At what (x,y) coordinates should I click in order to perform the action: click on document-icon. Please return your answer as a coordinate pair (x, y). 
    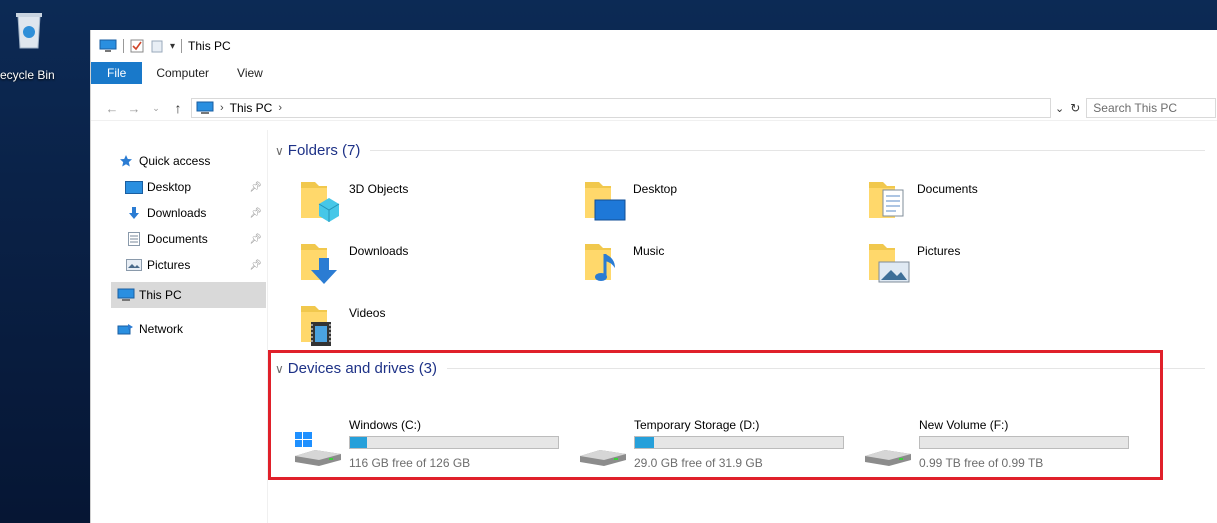
    Looking at the image, I should click on (134, 239).